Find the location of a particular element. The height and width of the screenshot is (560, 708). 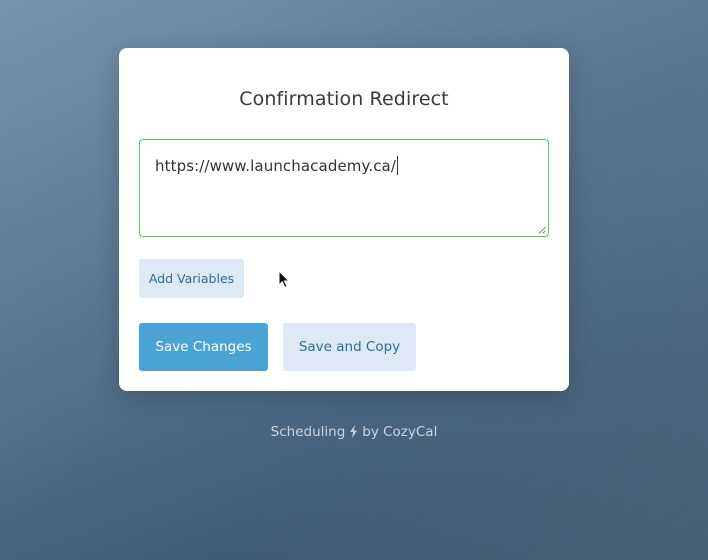

text-caret is located at coordinates (397, 165).